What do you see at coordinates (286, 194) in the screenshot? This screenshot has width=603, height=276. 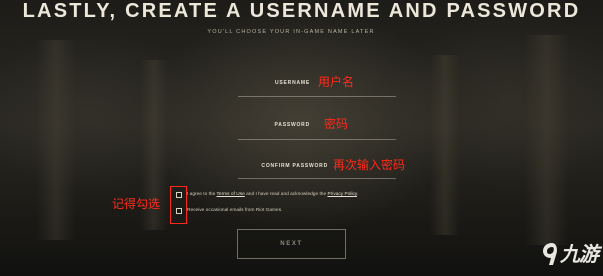 I see `terms-text-middle: and I have read and acknowledge the` at bounding box center [286, 194].